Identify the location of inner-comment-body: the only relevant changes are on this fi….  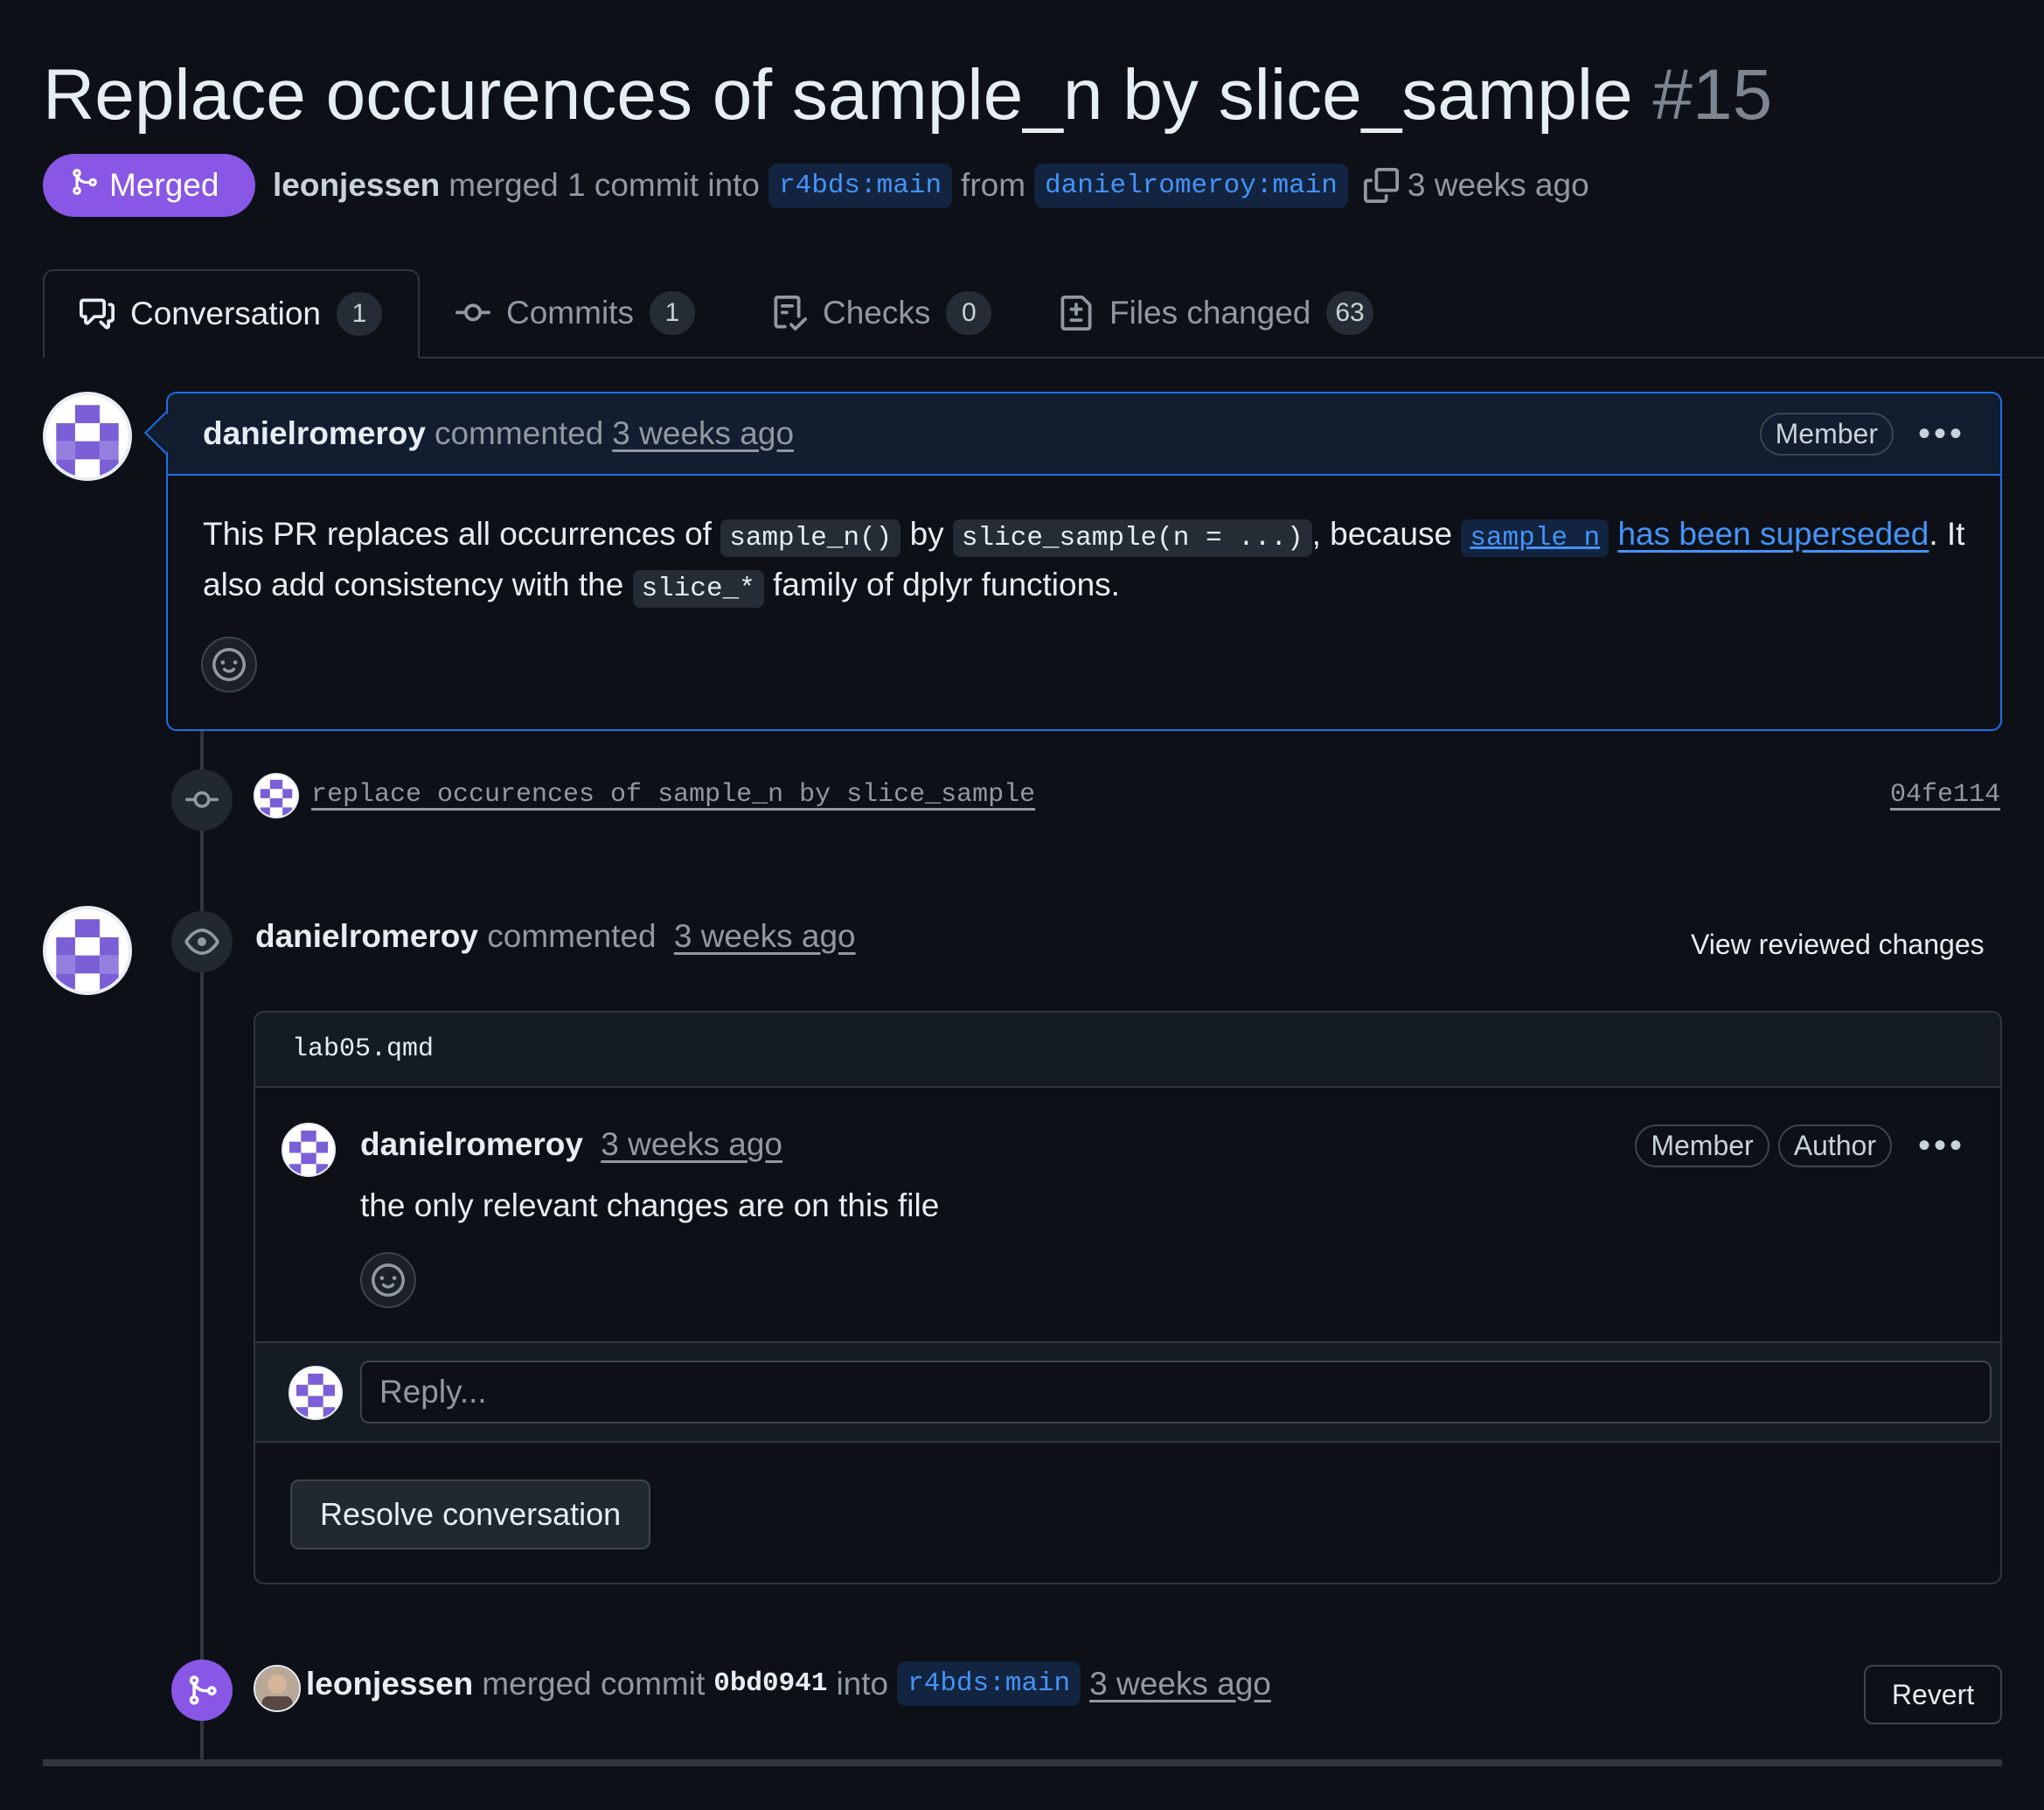
(650, 1205).